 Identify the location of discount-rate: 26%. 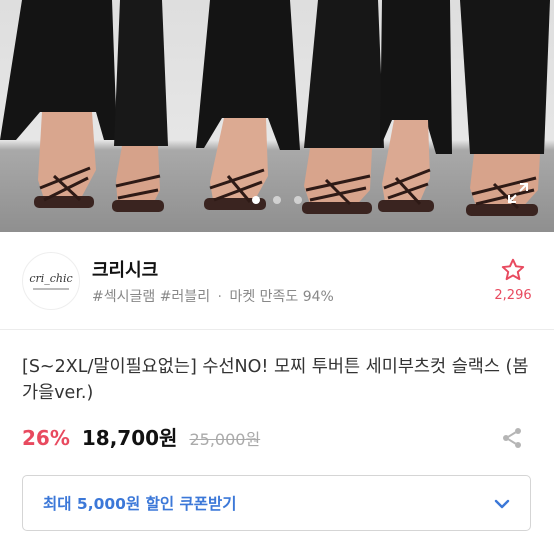
(46, 438).